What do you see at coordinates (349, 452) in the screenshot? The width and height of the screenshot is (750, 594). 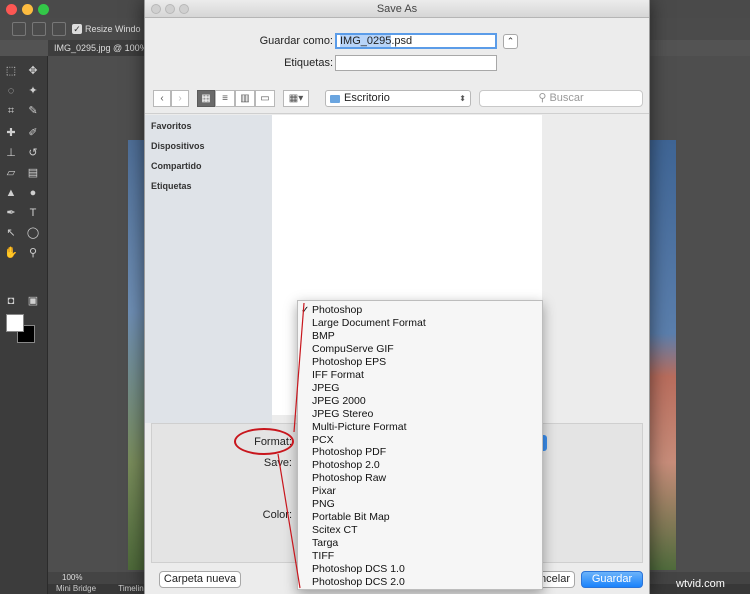 I see `format-menu-item-label: Photoshop PDF` at bounding box center [349, 452].